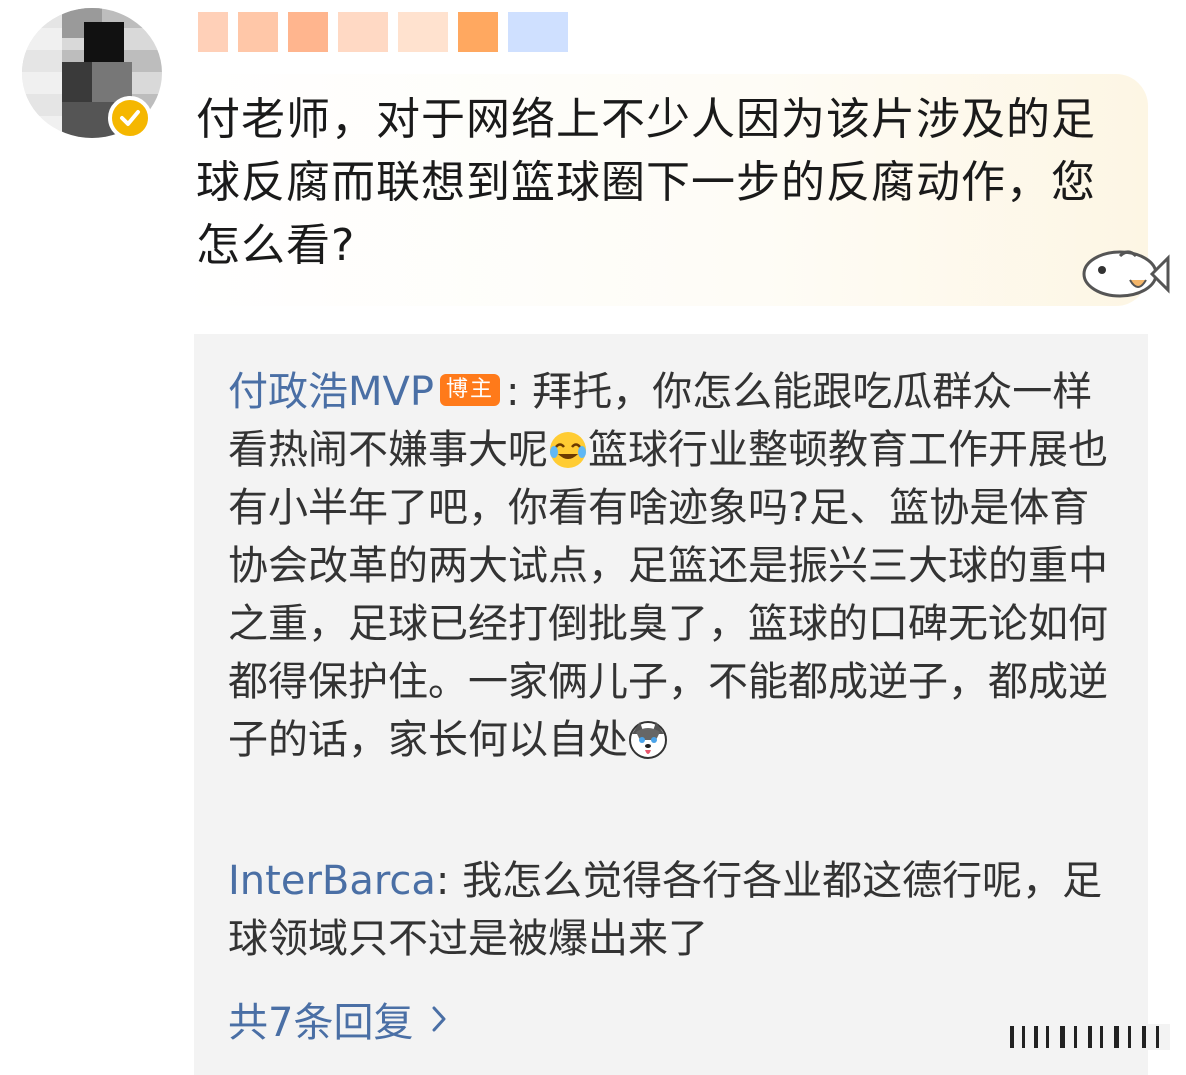  Describe the element at coordinates (383, 32) in the screenshot. I see `username-blurred` at that location.